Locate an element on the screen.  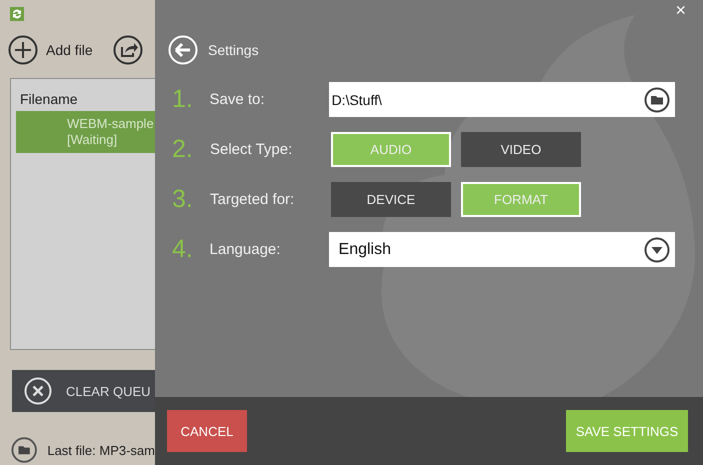
setting-label: Language: is located at coordinates (246, 249).